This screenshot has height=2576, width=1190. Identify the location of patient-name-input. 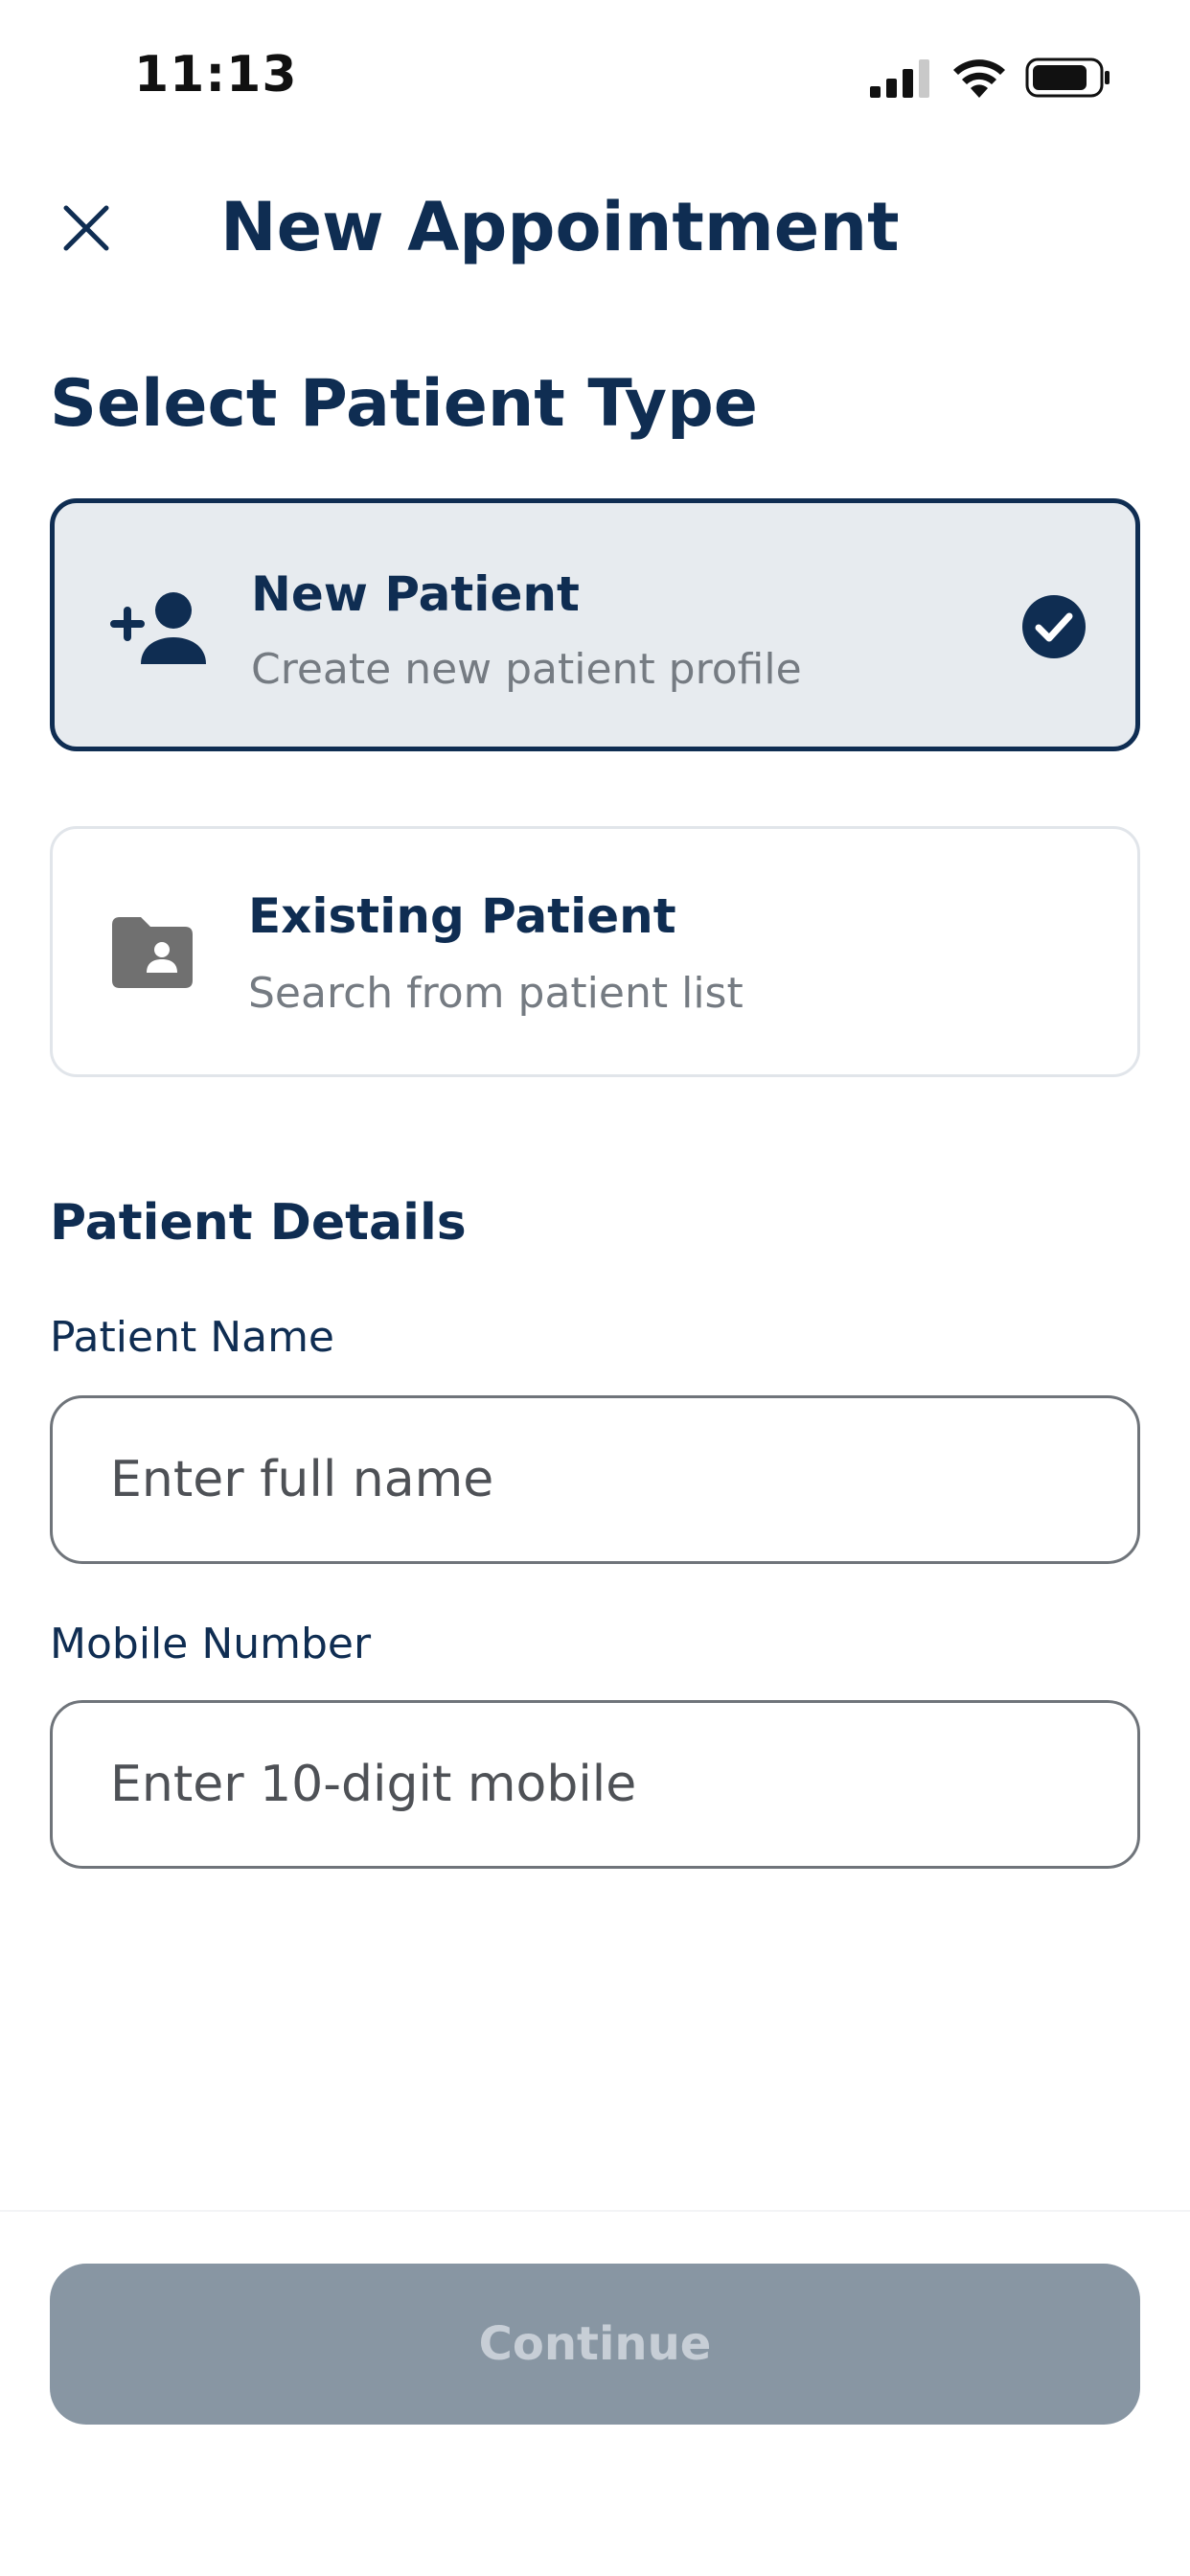
(595, 1479).